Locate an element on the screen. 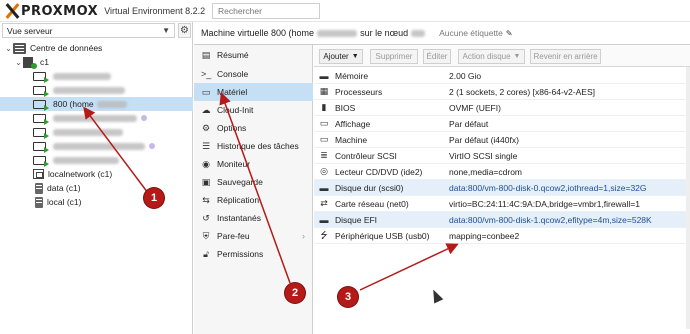 The image size is (690, 334). desktop-icon: ▭ is located at coordinates (324, 123).